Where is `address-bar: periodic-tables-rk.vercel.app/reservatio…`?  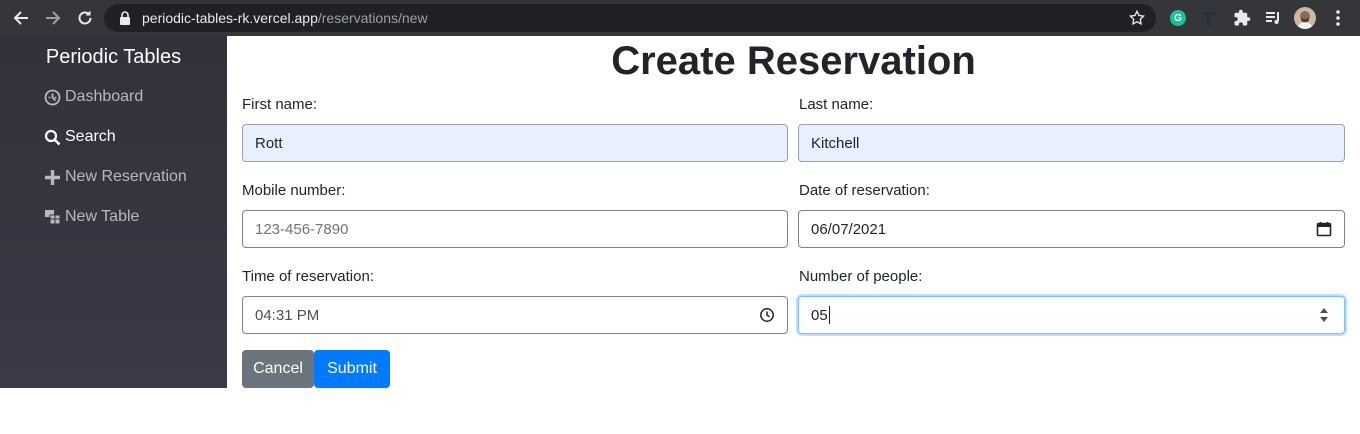 address-bar: periodic-tables-rk.vercel.app/reservatio… is located at coordinates (630, 18).